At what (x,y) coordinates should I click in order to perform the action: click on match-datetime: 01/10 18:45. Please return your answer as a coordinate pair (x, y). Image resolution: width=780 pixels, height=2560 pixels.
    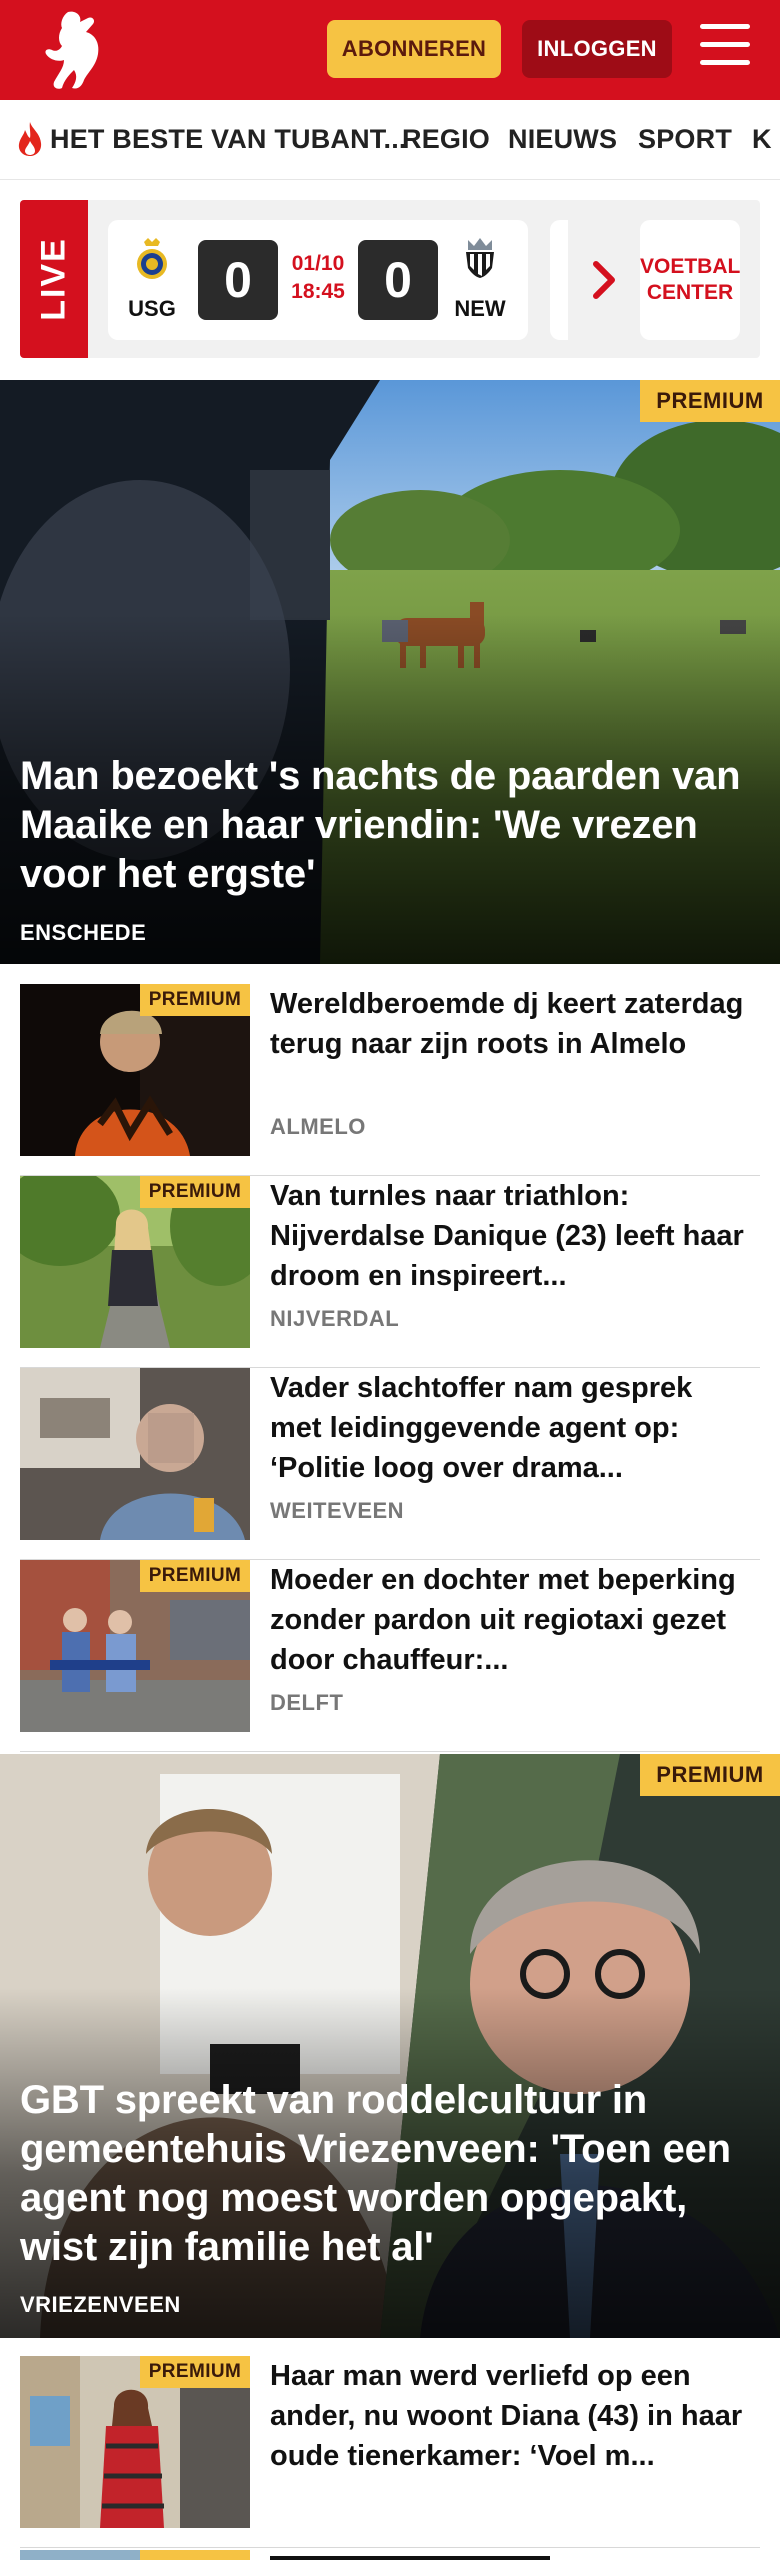
    Looking at the image, I should click on (318, 278).